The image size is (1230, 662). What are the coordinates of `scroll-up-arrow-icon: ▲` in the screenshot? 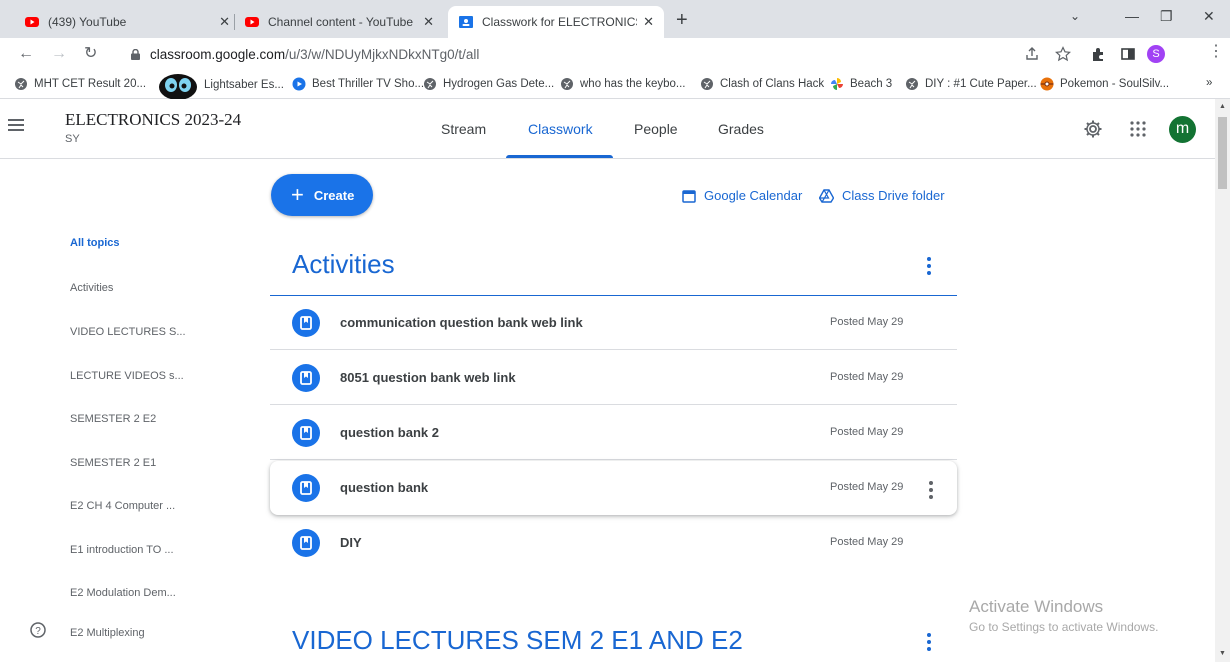 It's located at (1222, 106).